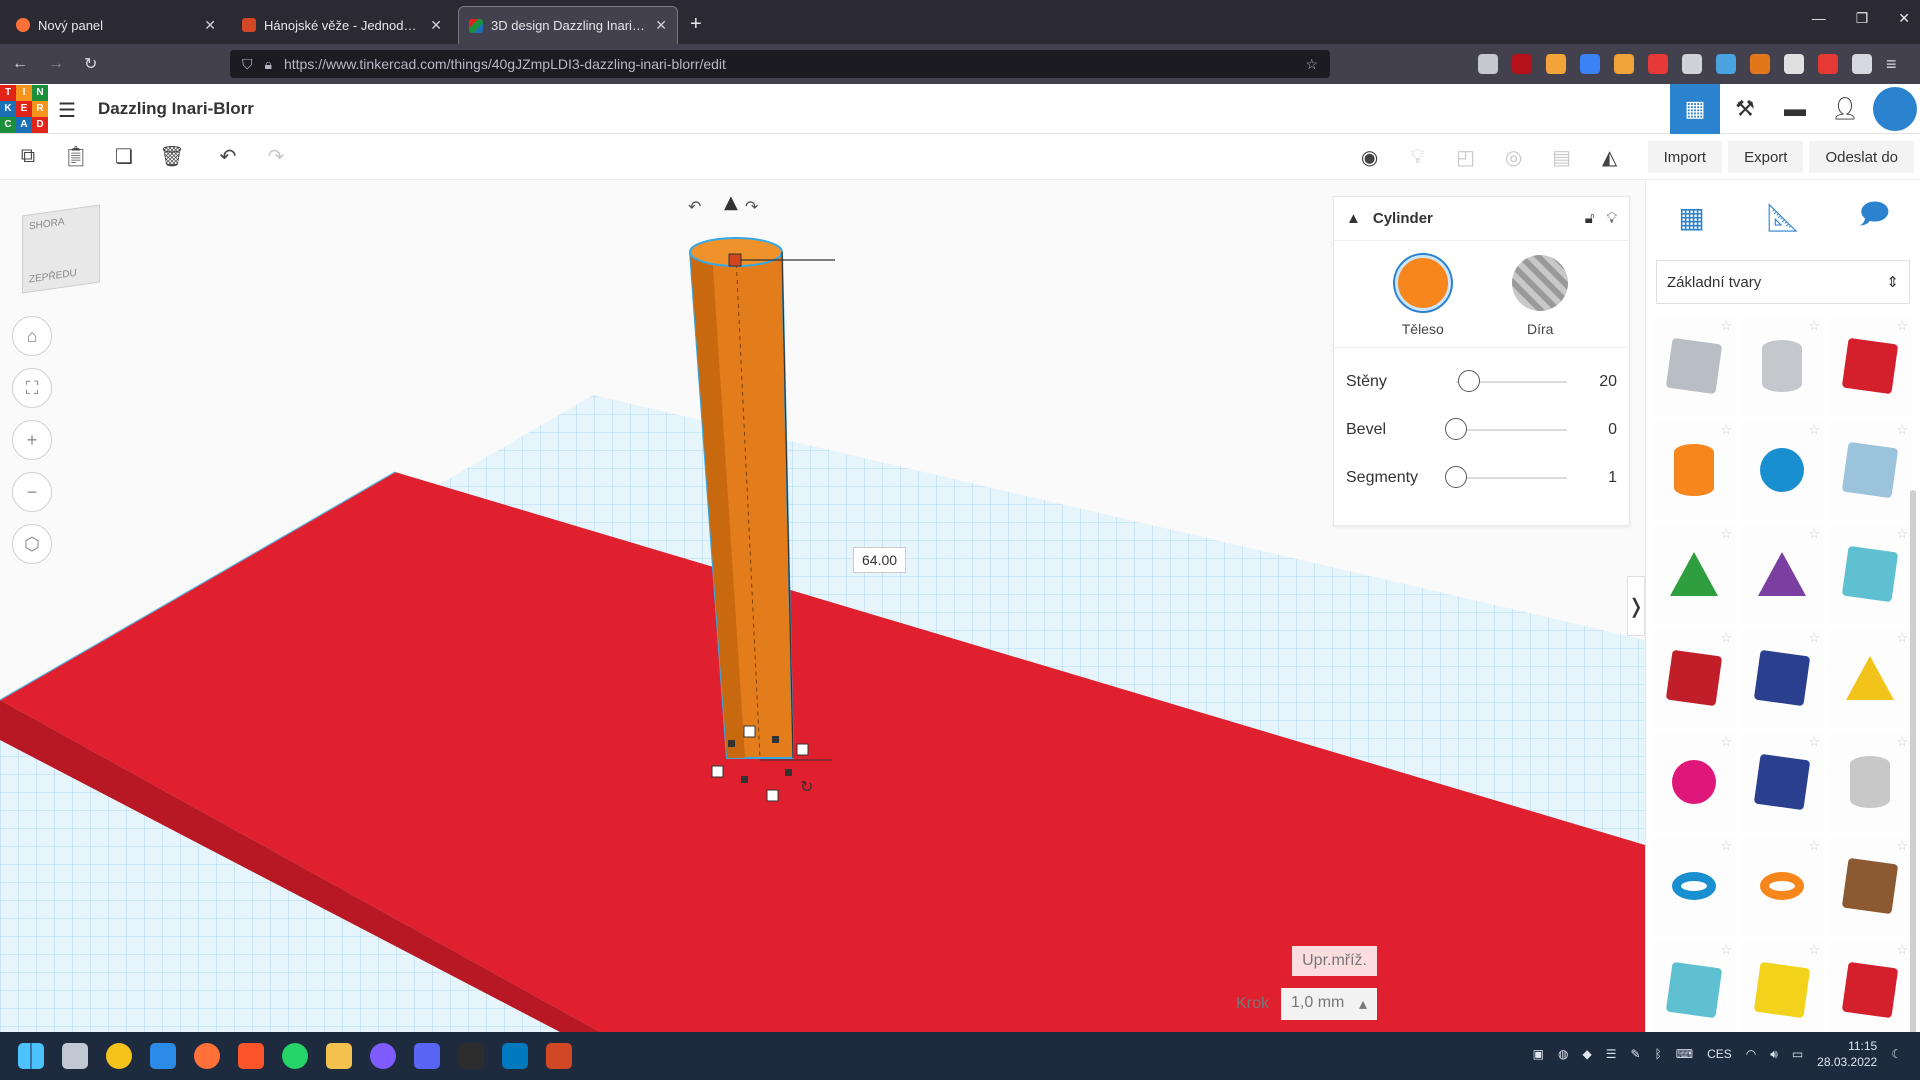 The image size is (1920, 1080). Describe the element at coordinates (119, 1056) in the screenshot. I see `widgets-icon` at that location.